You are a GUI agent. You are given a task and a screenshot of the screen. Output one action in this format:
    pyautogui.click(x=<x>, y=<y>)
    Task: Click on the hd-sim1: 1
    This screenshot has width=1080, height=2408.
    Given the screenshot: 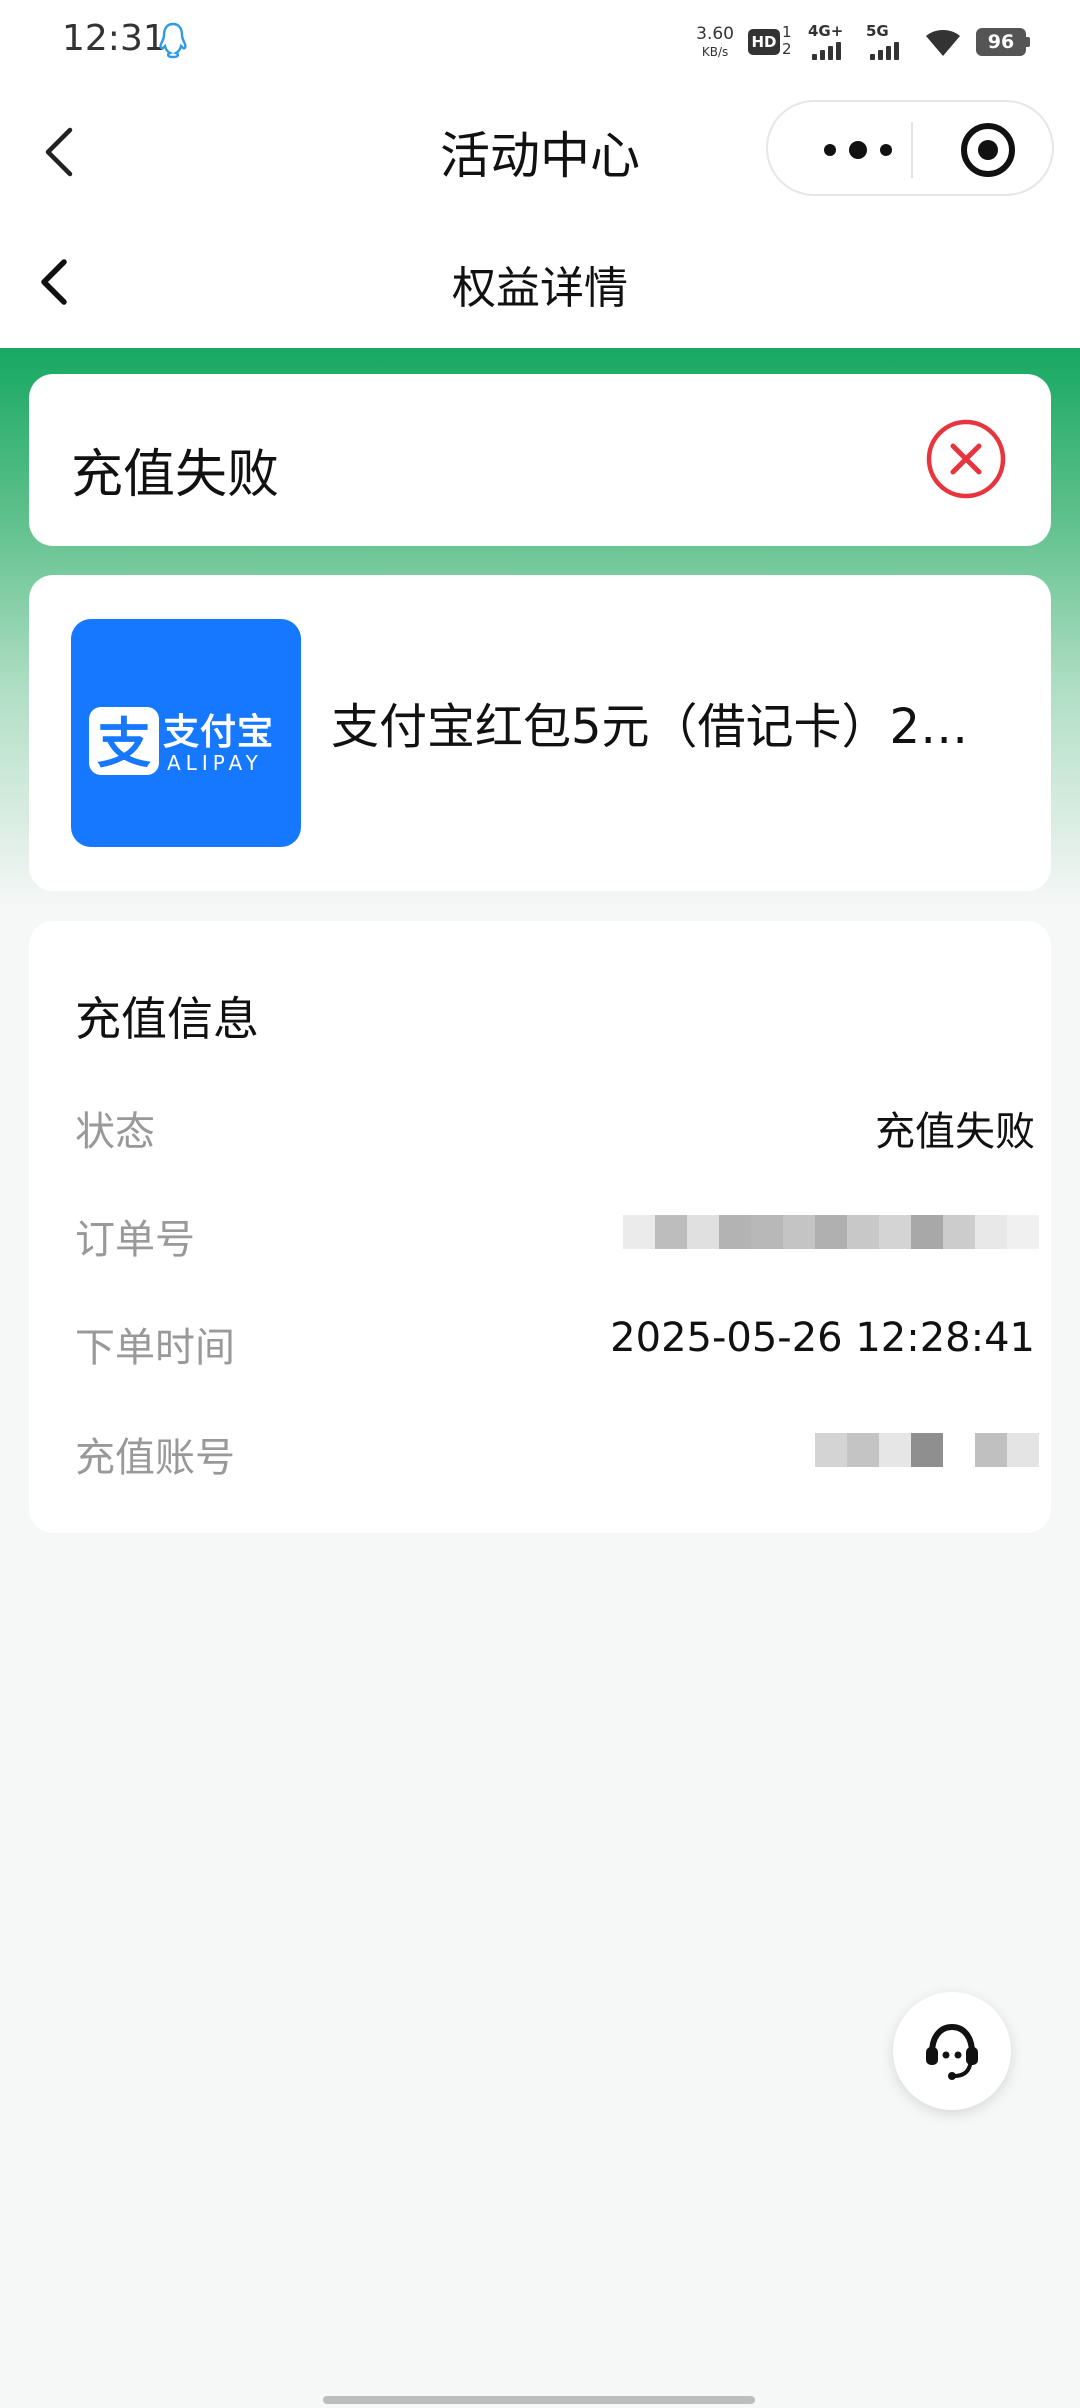 What is the action you would take?
    pyautogui.click(x=787, y=32)
    